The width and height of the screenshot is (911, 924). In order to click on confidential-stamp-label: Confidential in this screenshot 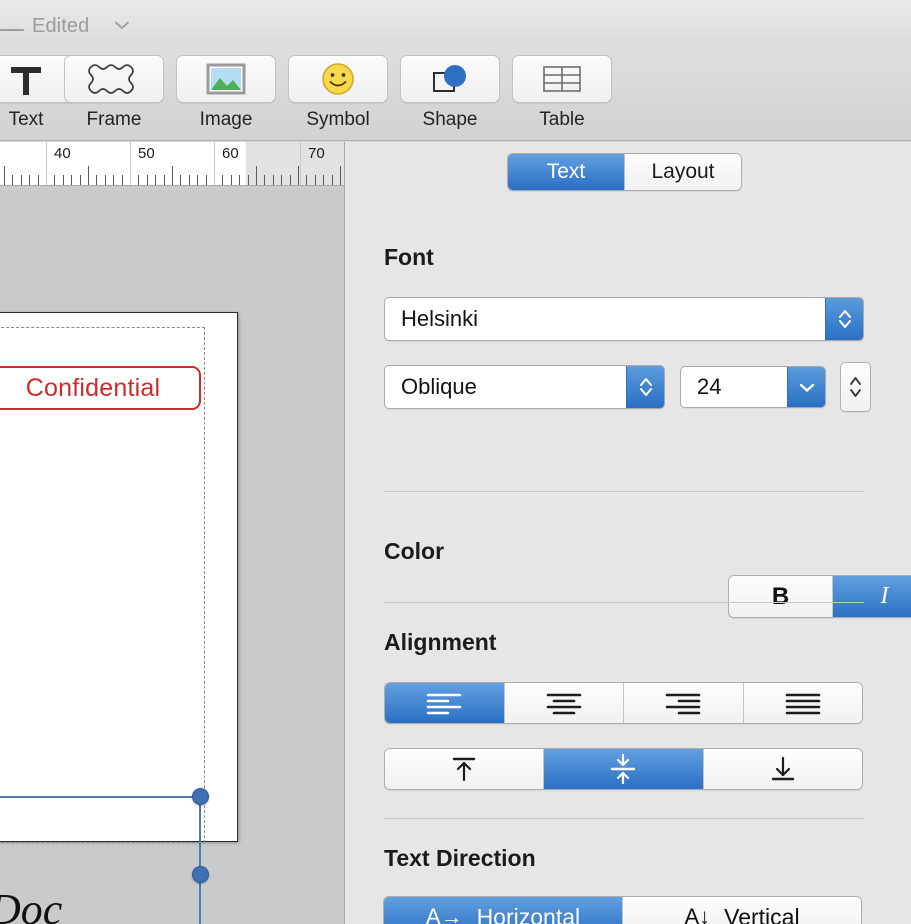, I will do `click(93, 387)`.